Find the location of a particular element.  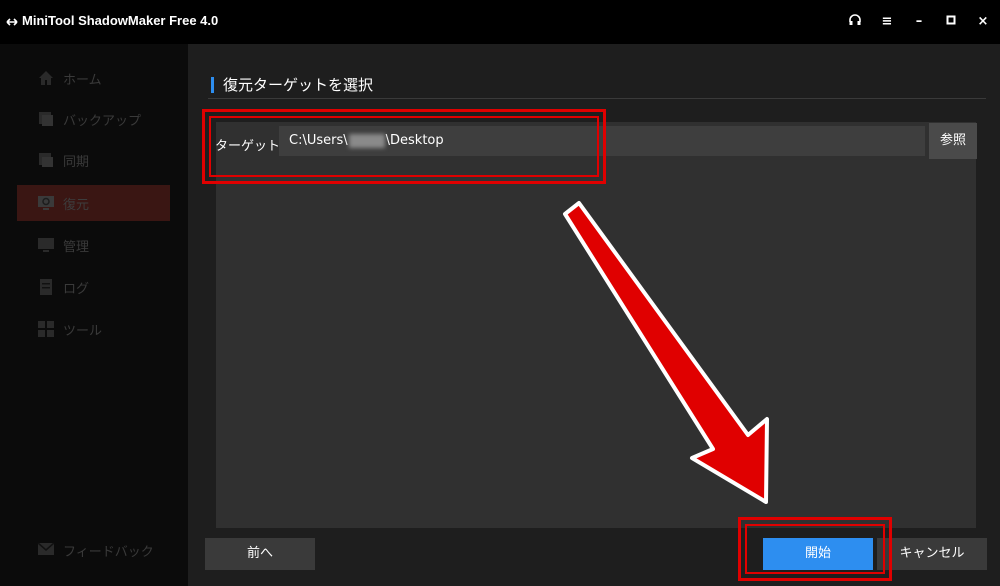

back-button: 前へ is located at coordinates (260, 554).